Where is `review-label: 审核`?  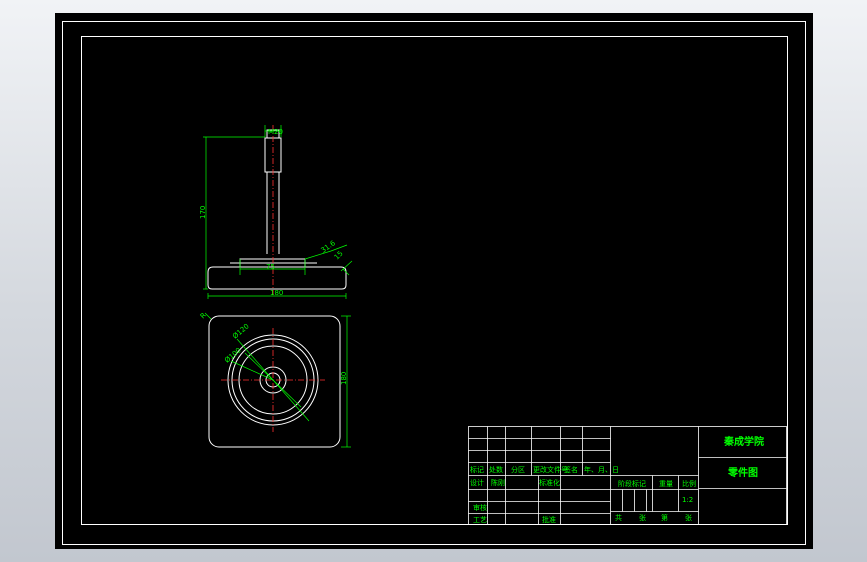 review-label: 审核 is located at coordinates (480, 507).